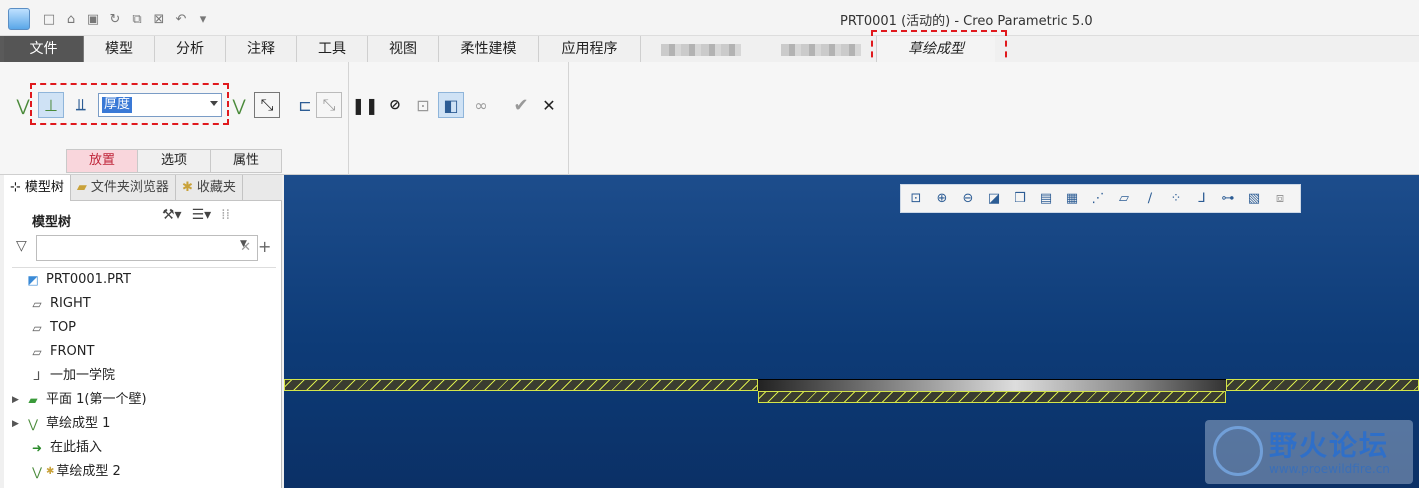 Image resolution: width=1419 pixels, height=488 pixels. Describe the element at coordinates (129, 187) in the screenshot. I see `tab-folder-browser-label: 文件夹浏览器` at that location.